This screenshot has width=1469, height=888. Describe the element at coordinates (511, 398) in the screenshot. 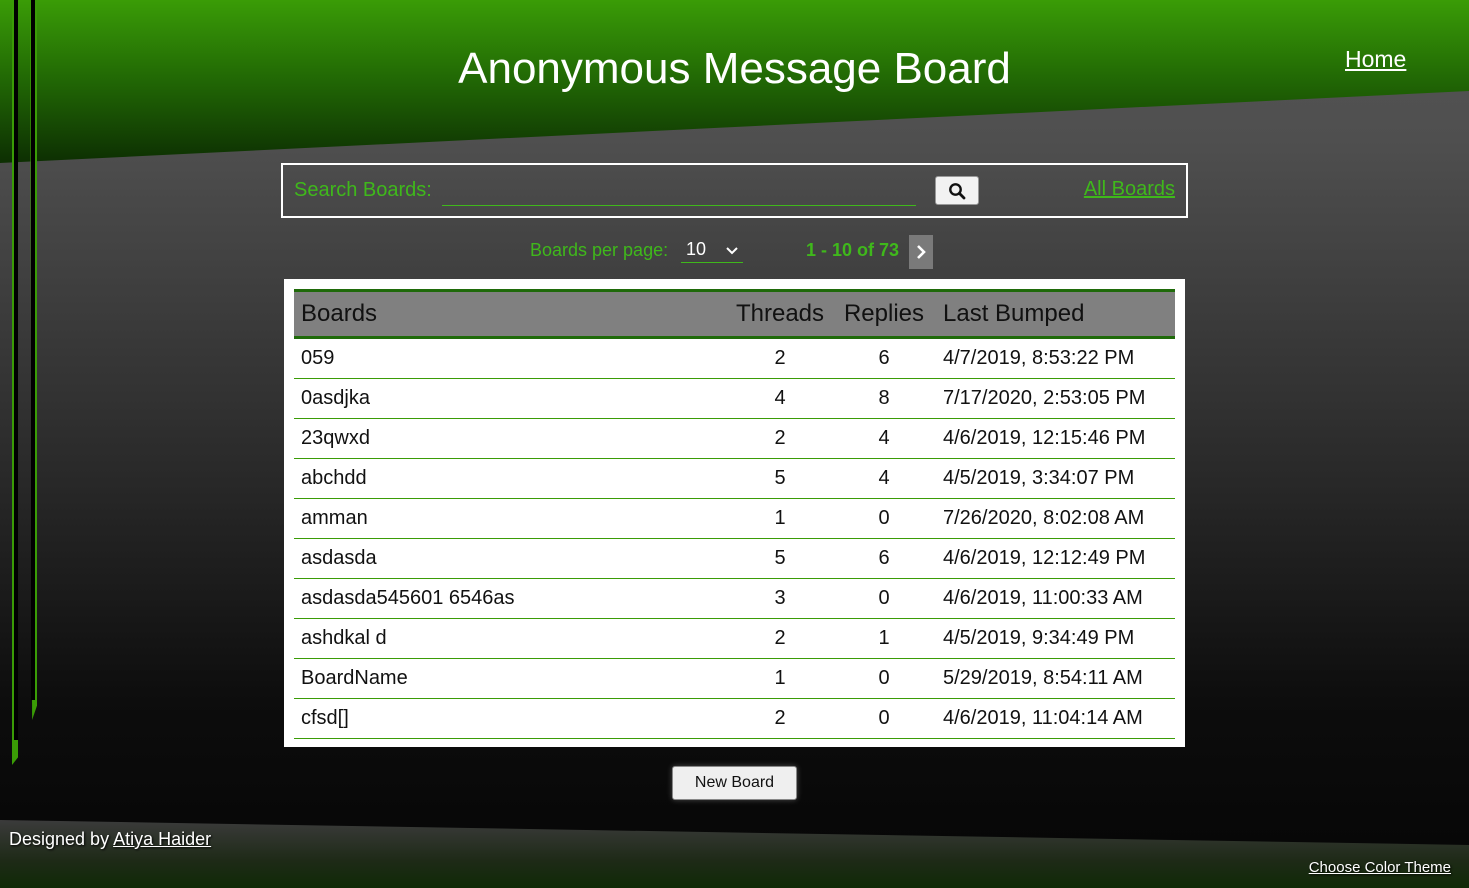

I see `board-name: 0asdjka` at that location.